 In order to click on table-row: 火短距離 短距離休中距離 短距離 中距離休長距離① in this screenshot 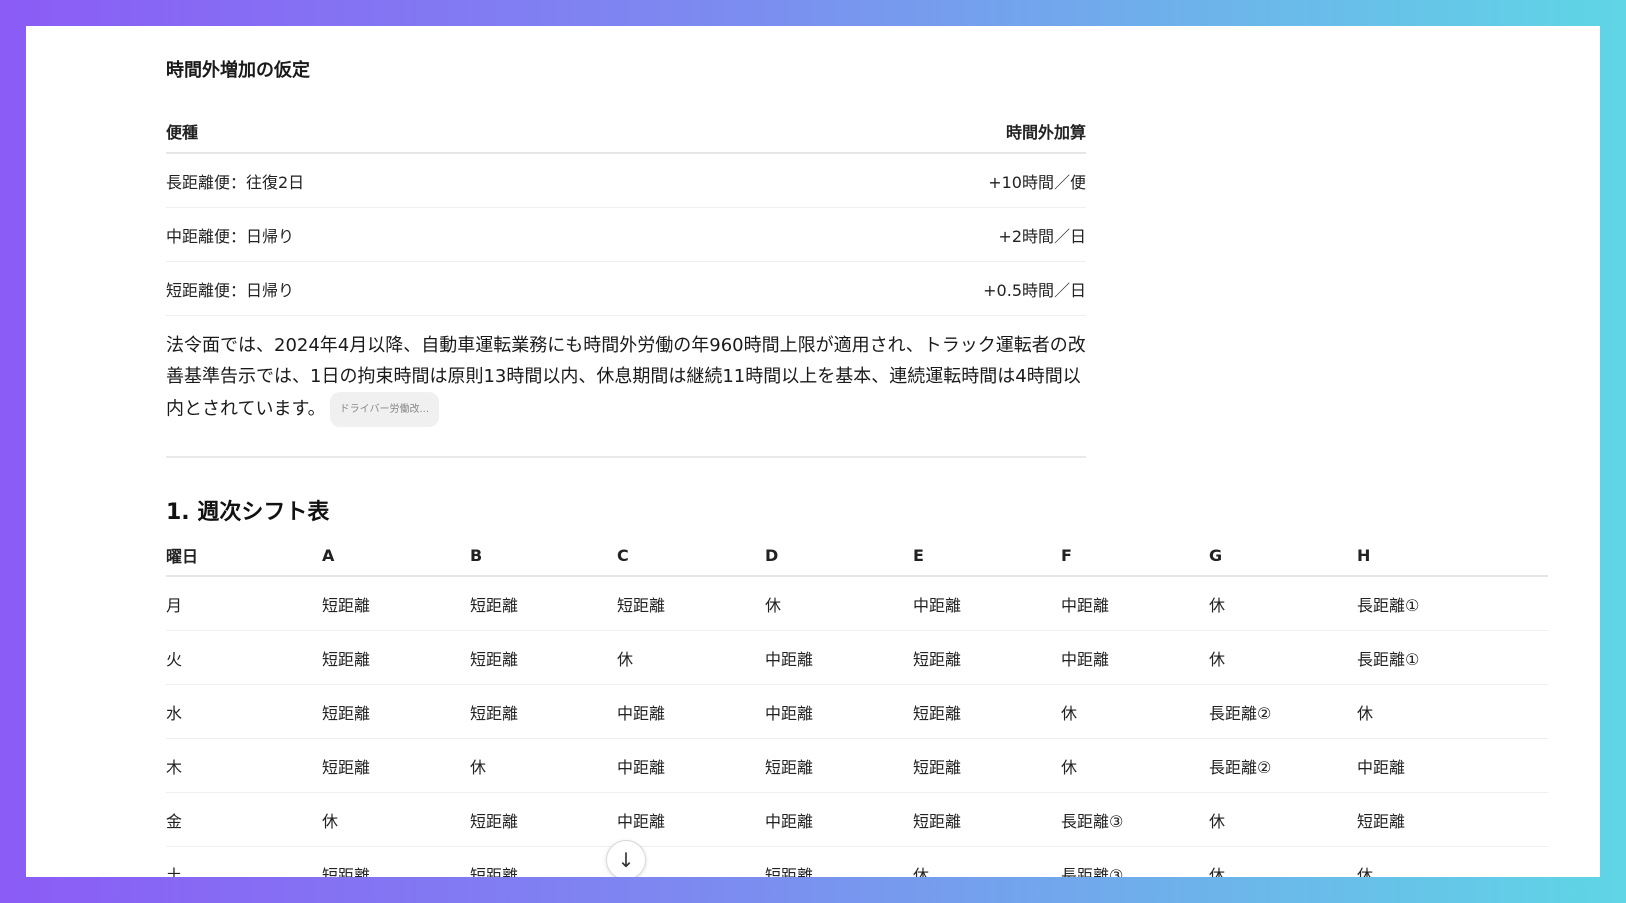, I will do `click(857, 657)`.